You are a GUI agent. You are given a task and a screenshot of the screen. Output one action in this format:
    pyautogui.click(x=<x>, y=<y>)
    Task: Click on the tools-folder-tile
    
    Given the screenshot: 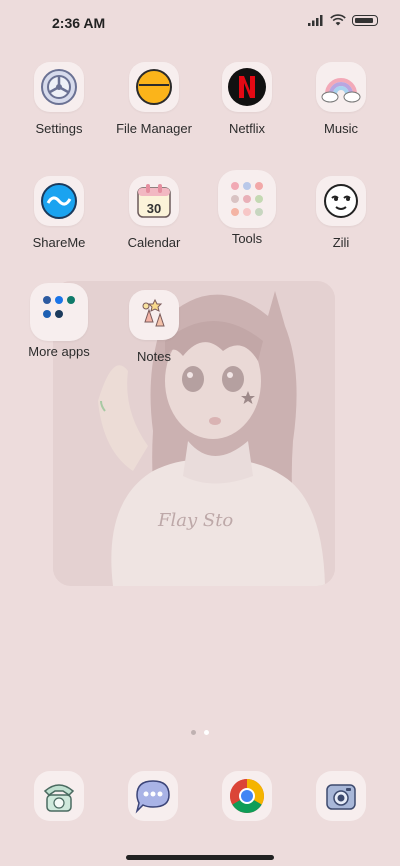 What is the action you would take?
    pyautogui.click(x=247, y=199)
    